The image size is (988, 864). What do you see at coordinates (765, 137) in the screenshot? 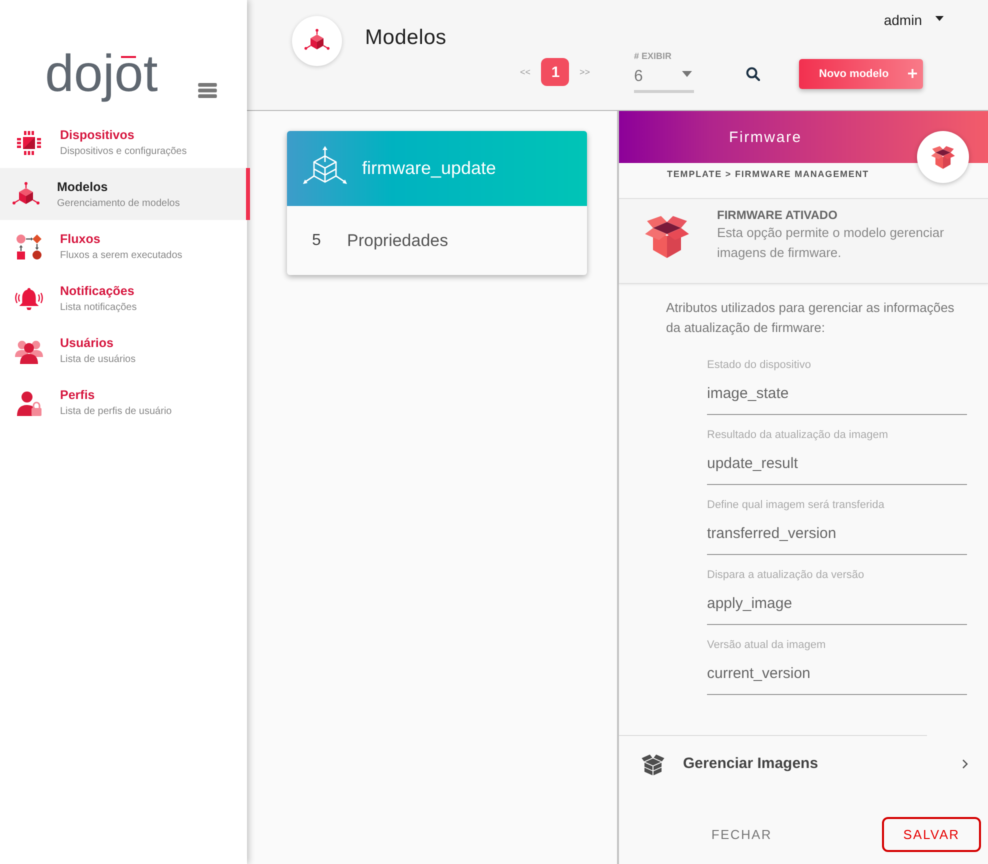
I see `panel-title: Firmware` at bounding box center [765, 137].